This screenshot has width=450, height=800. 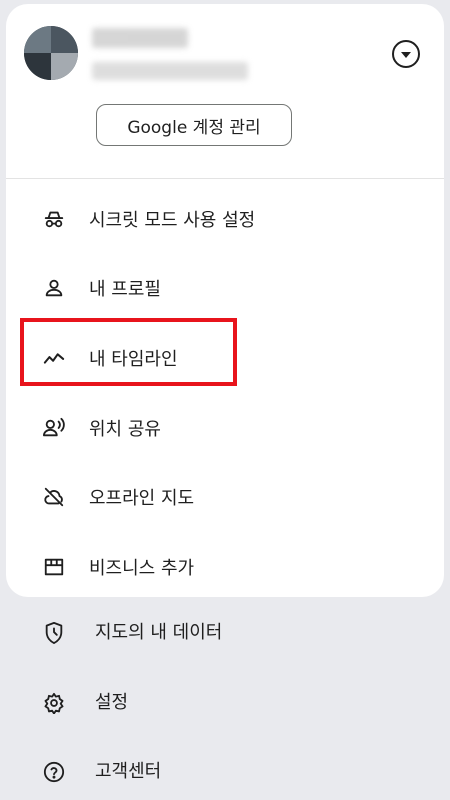 What do you see at coordinates (140, 38) in the screenshot?
I see `account-name-redacted` at bounding box center [140, 38].